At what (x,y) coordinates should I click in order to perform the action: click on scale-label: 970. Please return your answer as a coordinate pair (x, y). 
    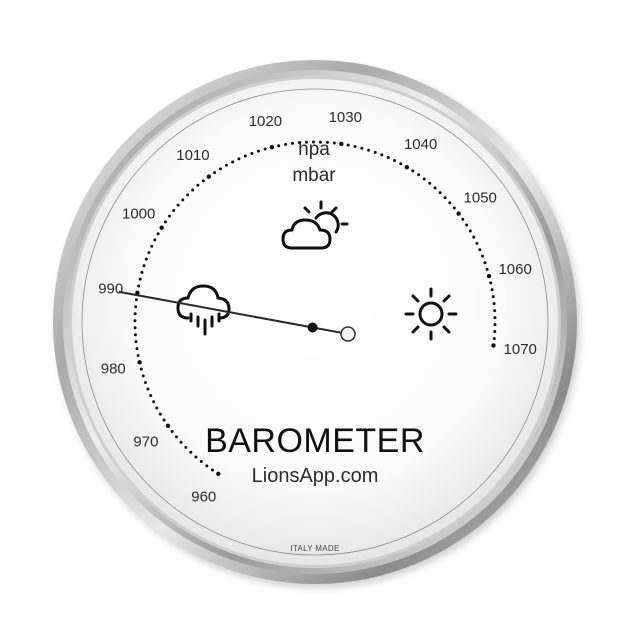
    Looking at the image, I should click on (145, 441).